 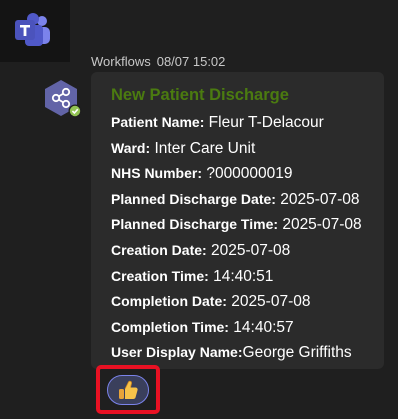 I want to click on field-value: 14:40:51, so click(x=241, y=276).